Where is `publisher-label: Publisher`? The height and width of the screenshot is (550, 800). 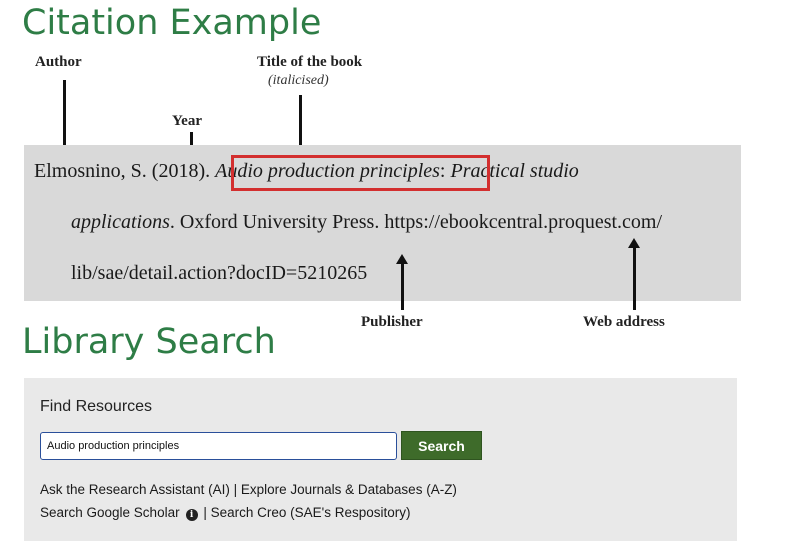 publisher-label: Publisher is located at coordinates (392, 322).